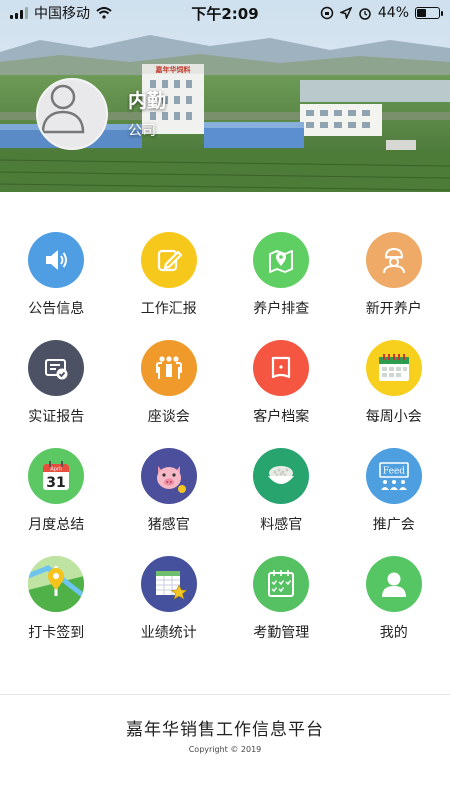 This screenshot has height=800, width=450. I want to click on menu-label: 每周小会, so click(393, 417).